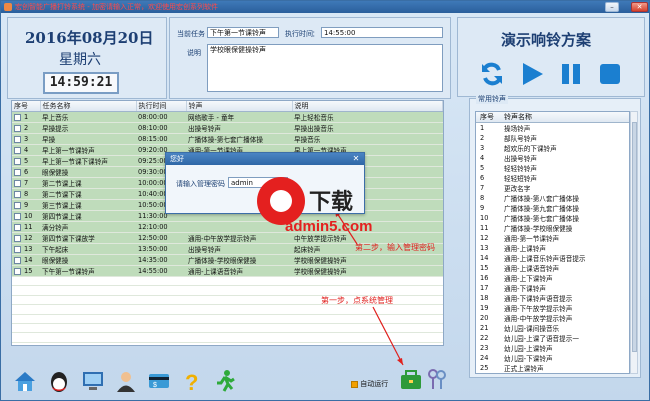 The height and width of the screenshot is (401, 650). I want to click on monitor-icon, so click(93, 381).